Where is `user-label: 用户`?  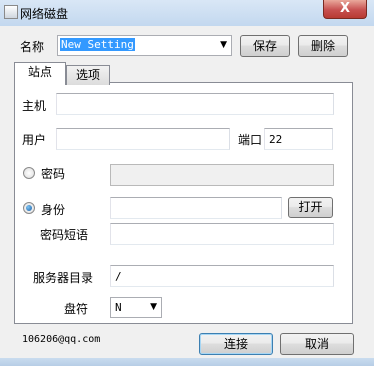 user-label: 用户 is located at coordinates (34, 140).